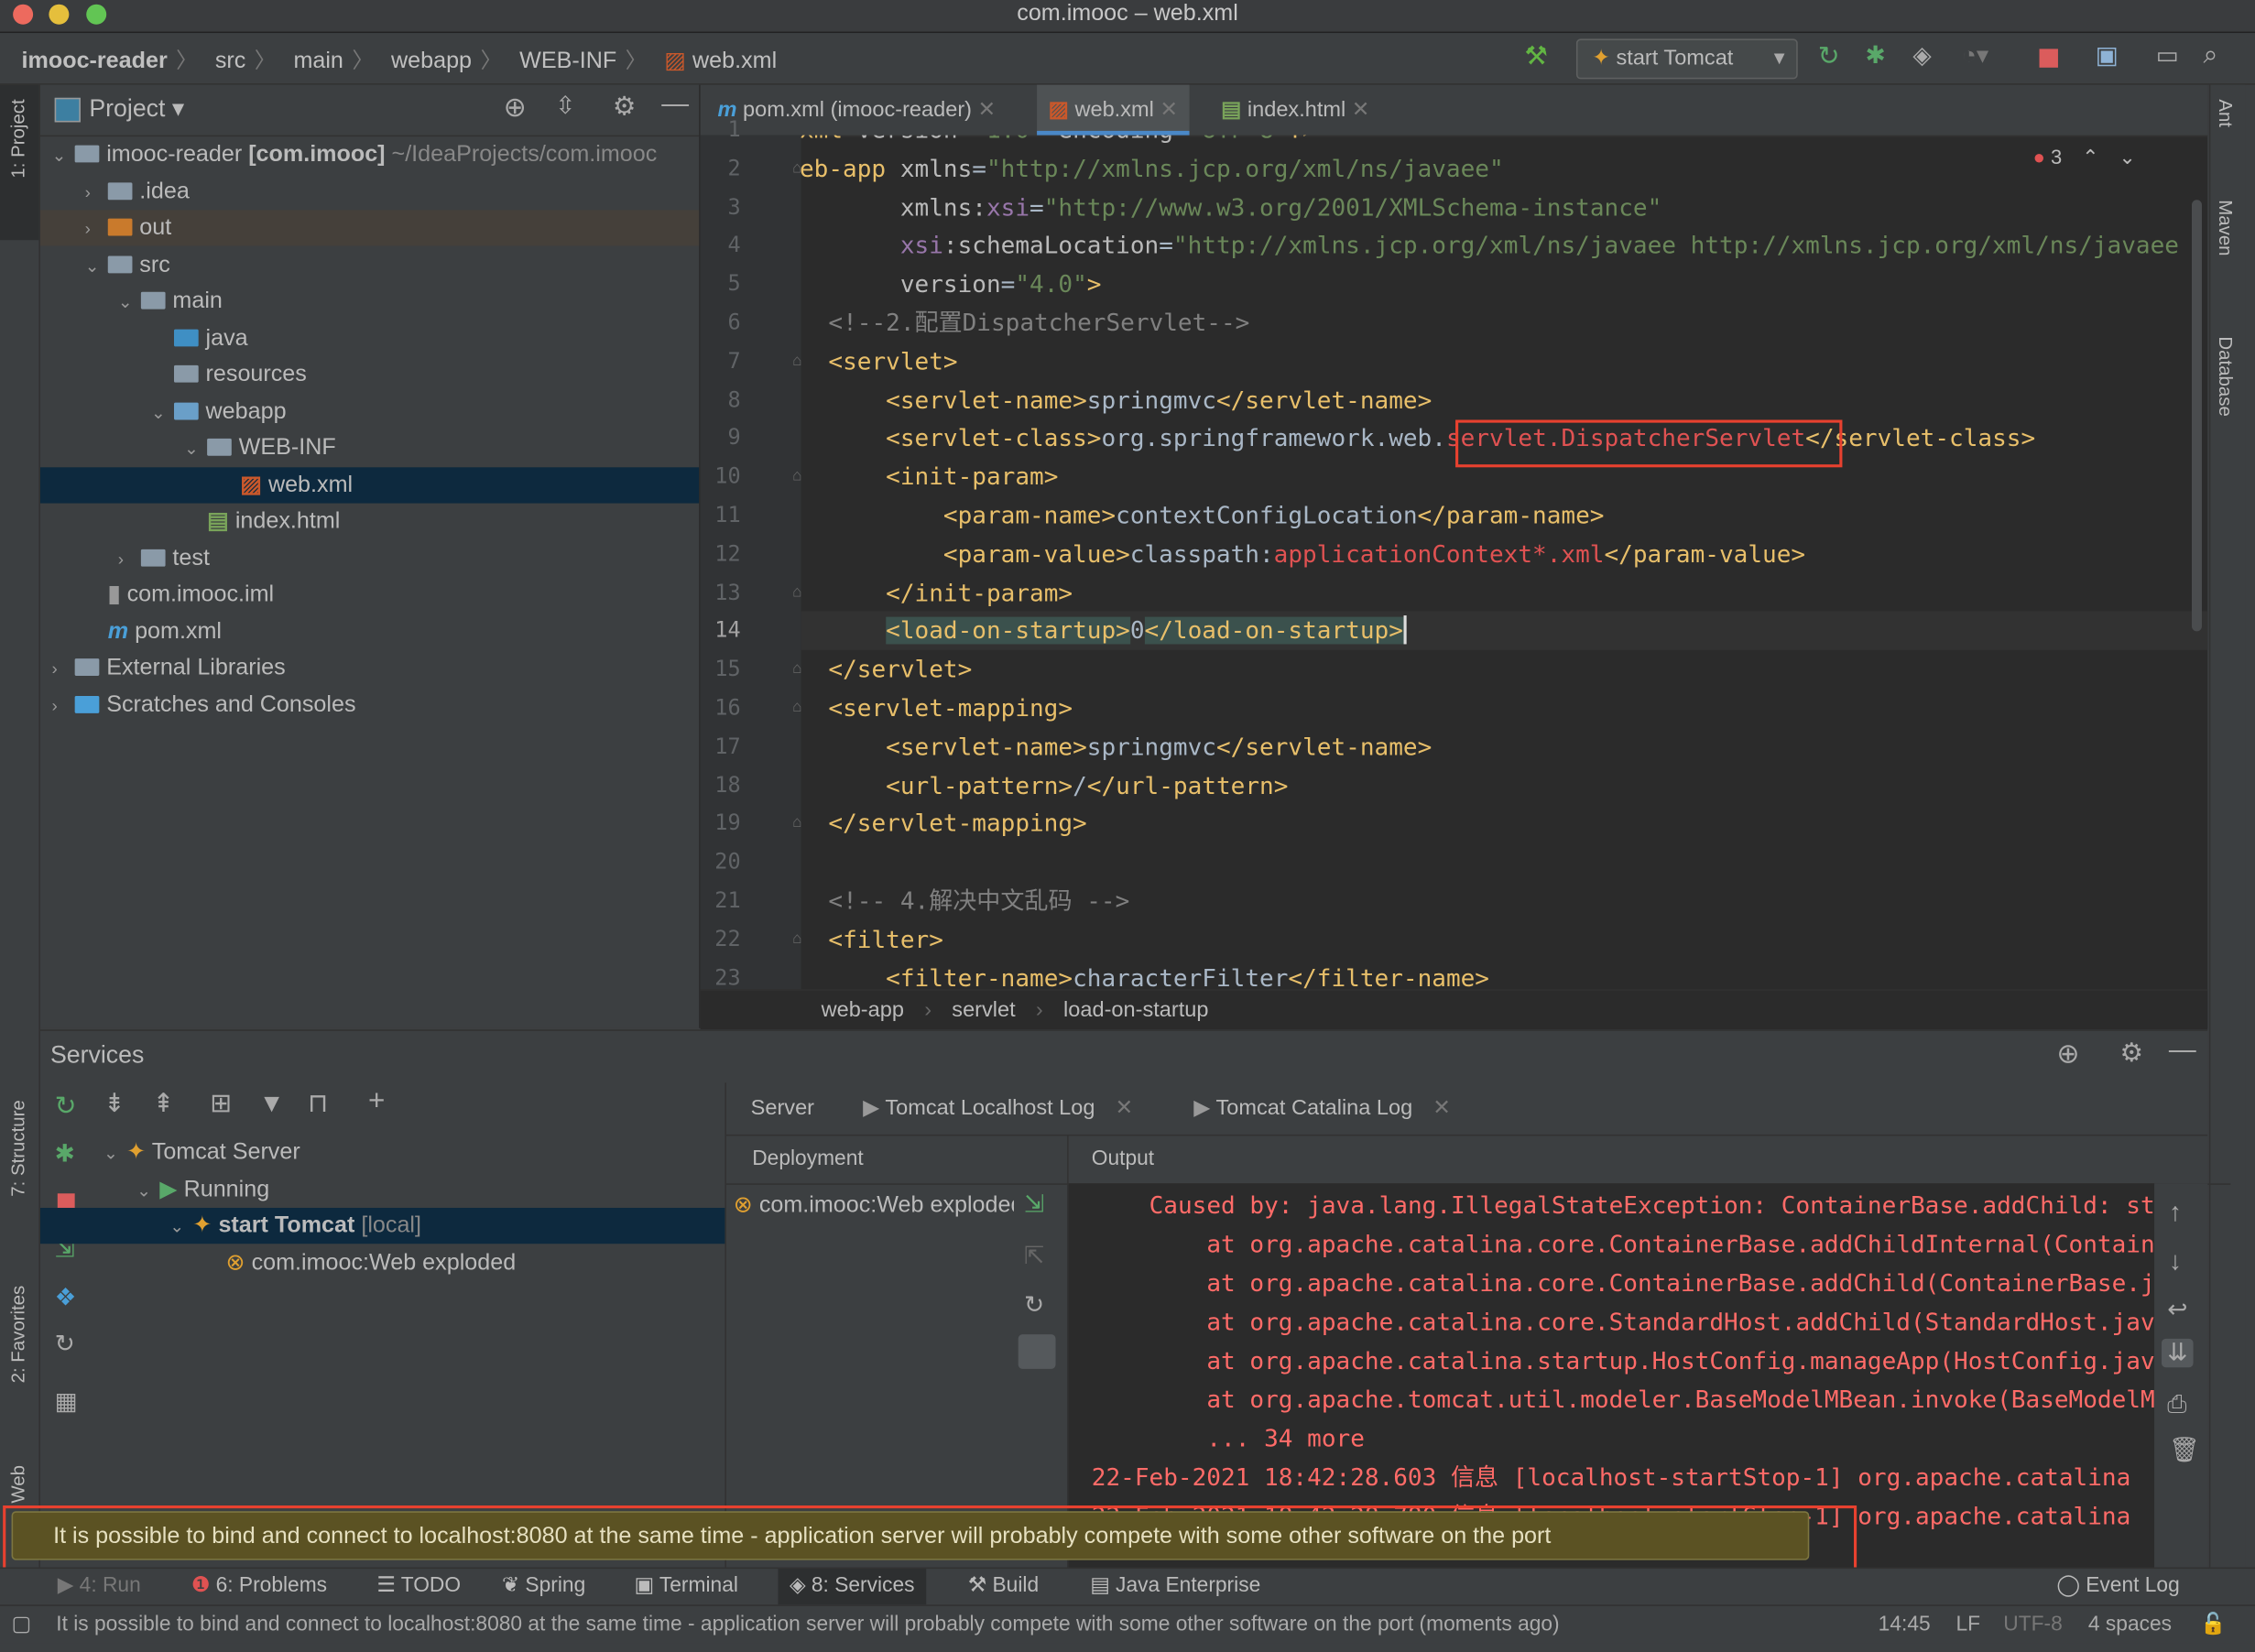 The width and height of the screenshot is (2255, 1652). What do you see at coordinates (18, 1149) in the screenshot?
I see `structure-tool-button: 7: Structure` at bounding box center [18, 1149].